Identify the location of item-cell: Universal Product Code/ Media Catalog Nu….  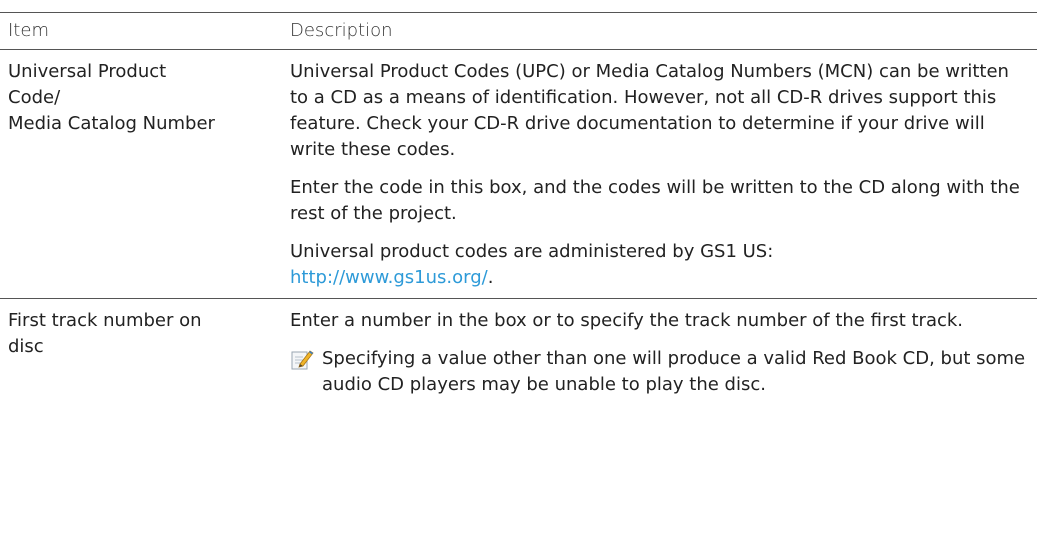
(145, 174).